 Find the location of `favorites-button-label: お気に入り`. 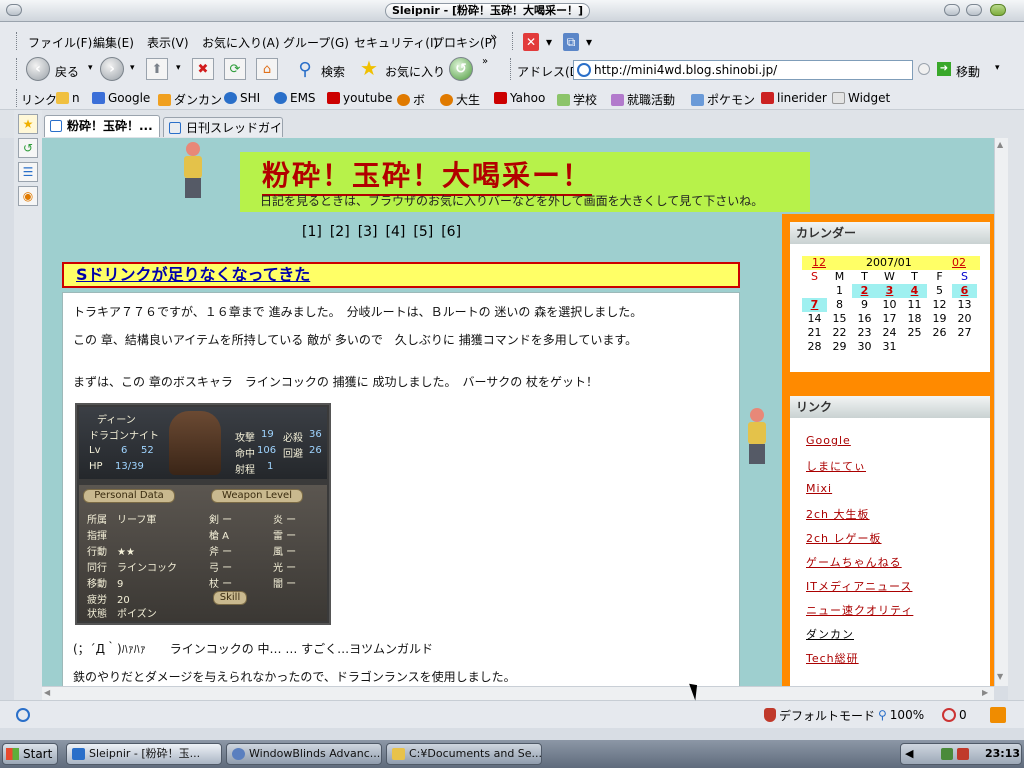

favorites-button-label: お気に入り is located at coordinates (415, 71).